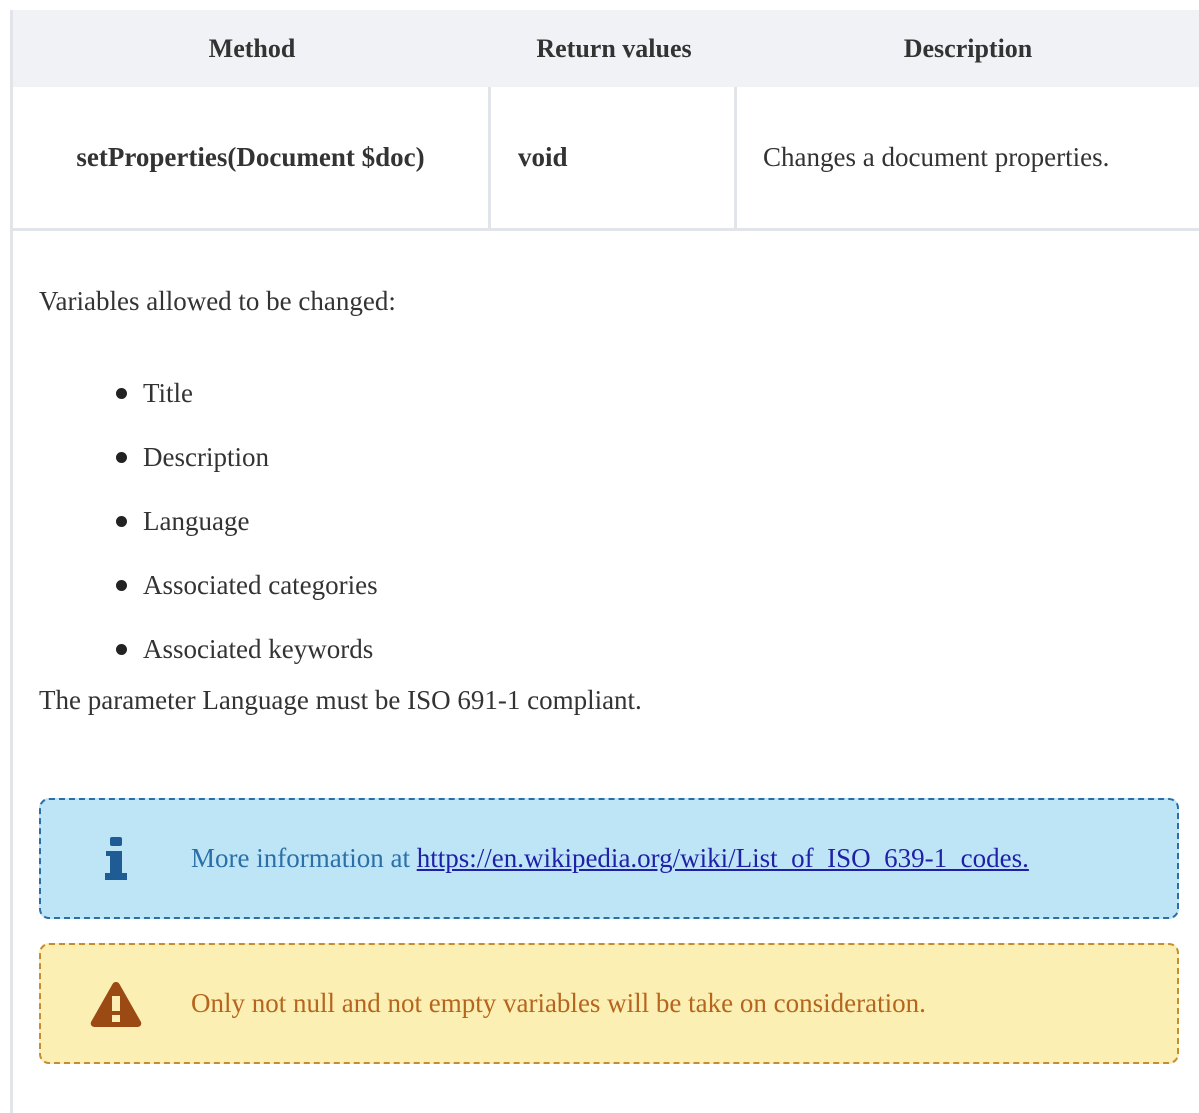 This screenshot has height=1113, width=1199. What do you see at coordinates (252, 157) in the screenshot?
I see `method-signature: setProperties(Document $doc)` at bounding box center [252, 157].